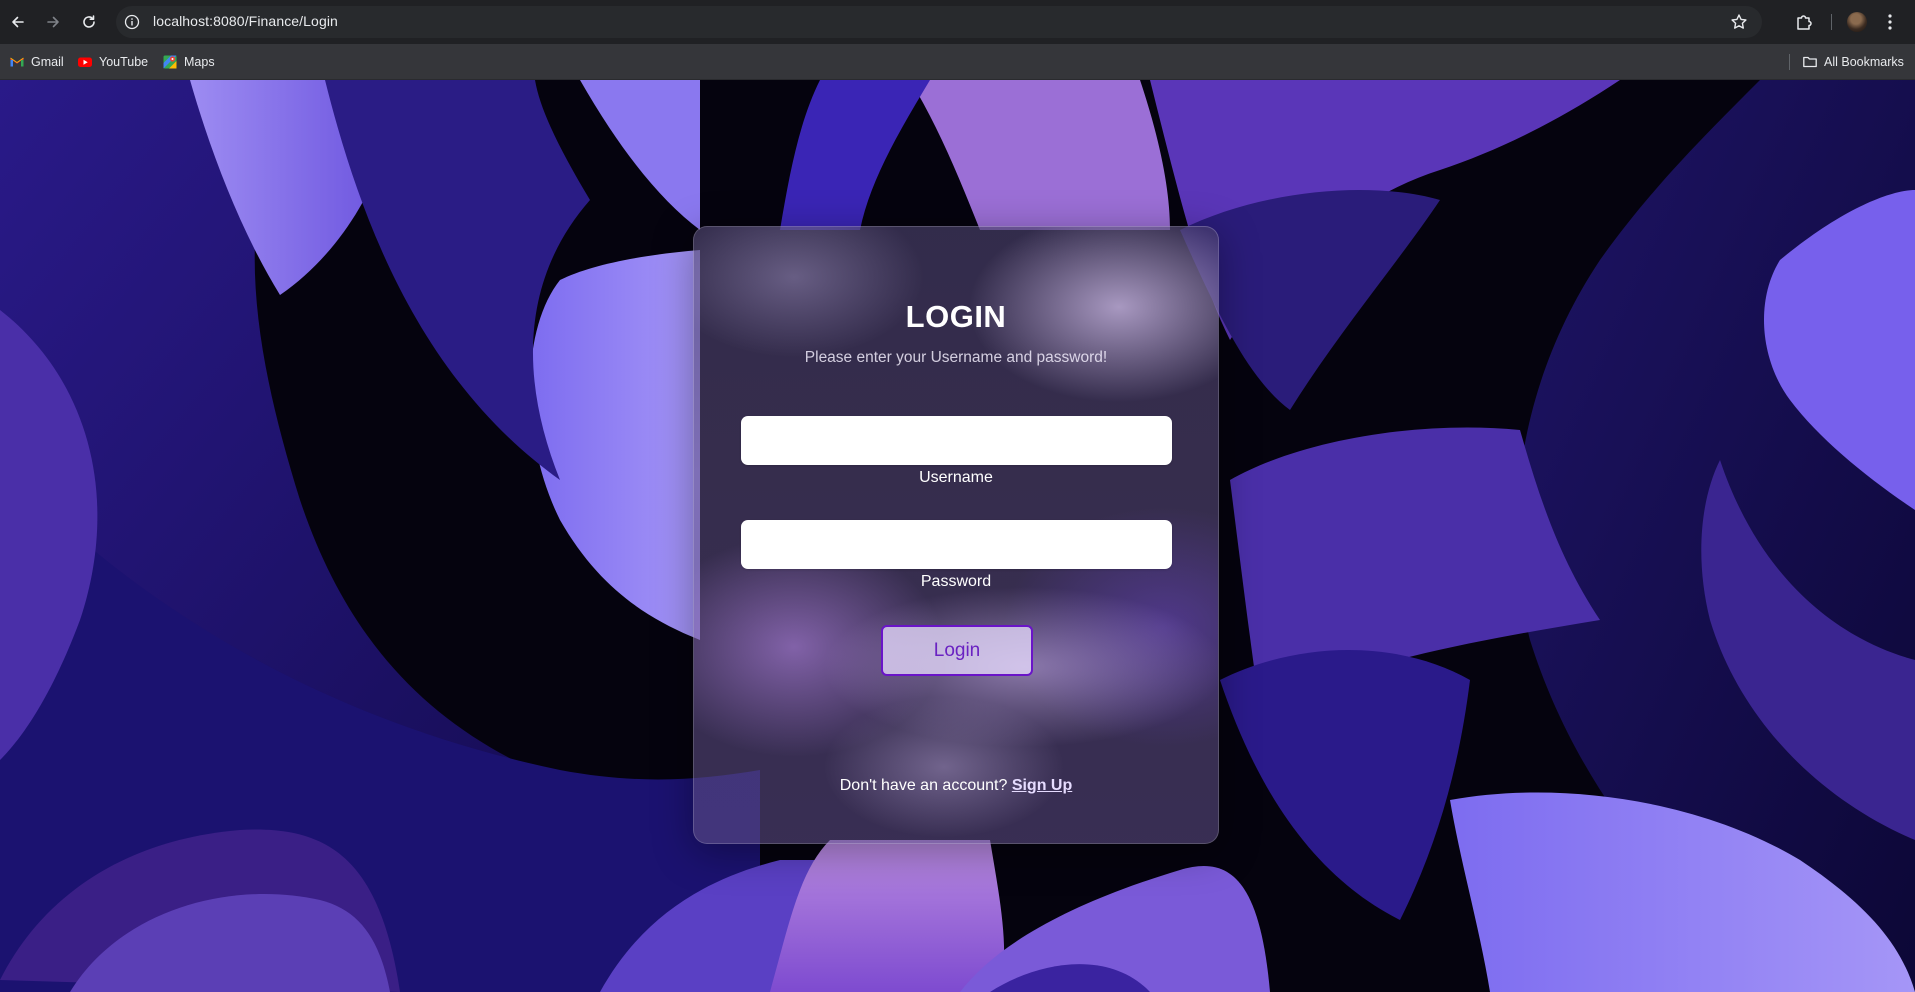  What do you see at coordinates (132, 22) in the screenshot?
I see `site-info-icon` at bounding box center [132, 22].